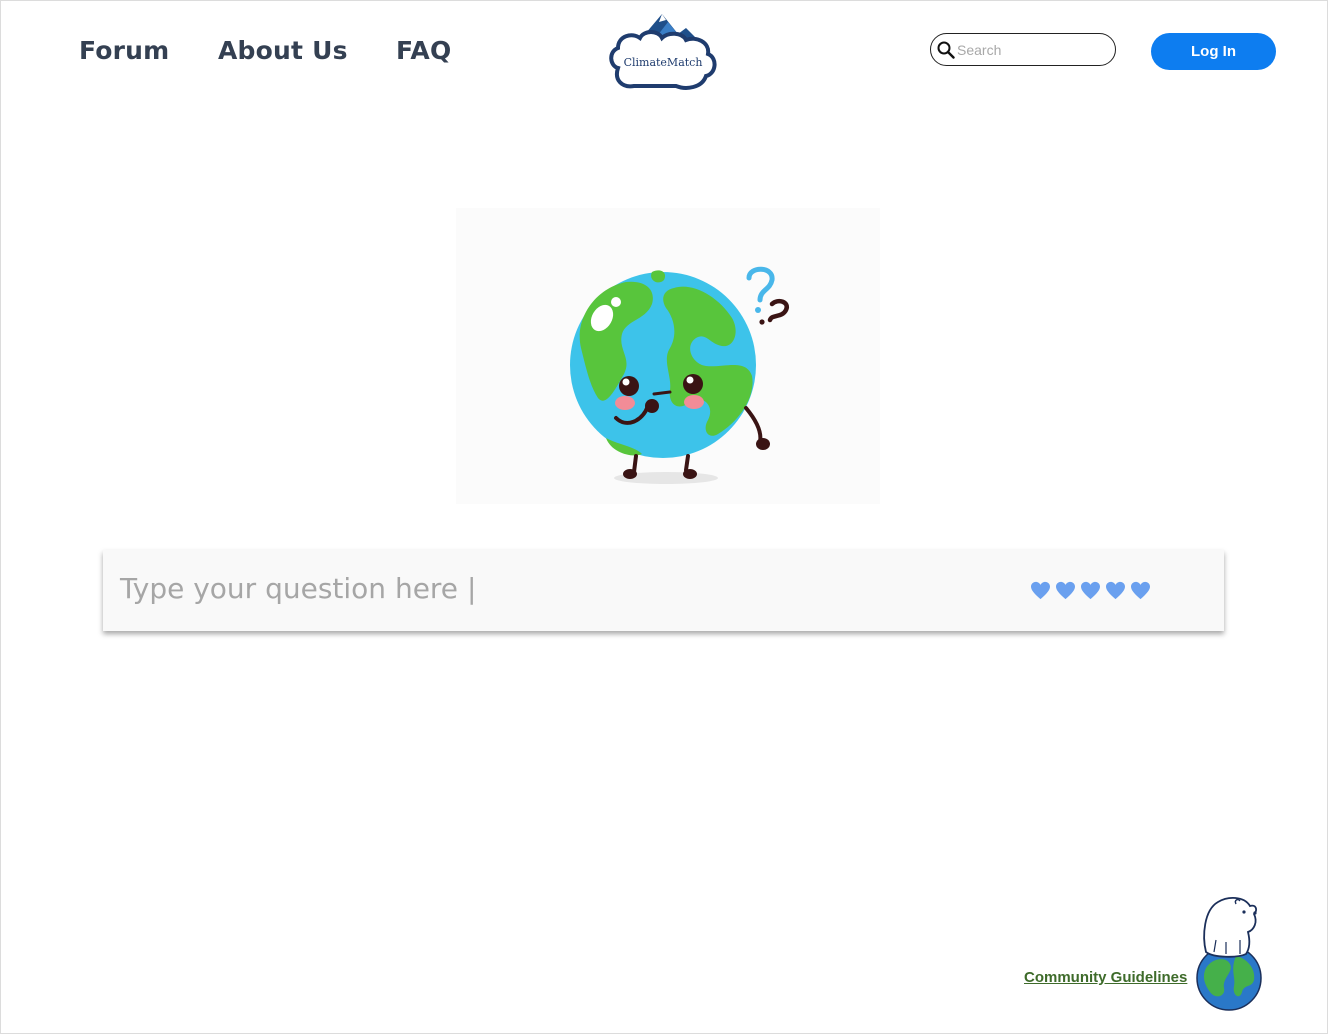 The width and height of the screenshot is (1328, 1034). Describe the element at coordinates (1105, 977) in the screenshot. I see `community-guidelines-link: Community Guidelines` at that location.